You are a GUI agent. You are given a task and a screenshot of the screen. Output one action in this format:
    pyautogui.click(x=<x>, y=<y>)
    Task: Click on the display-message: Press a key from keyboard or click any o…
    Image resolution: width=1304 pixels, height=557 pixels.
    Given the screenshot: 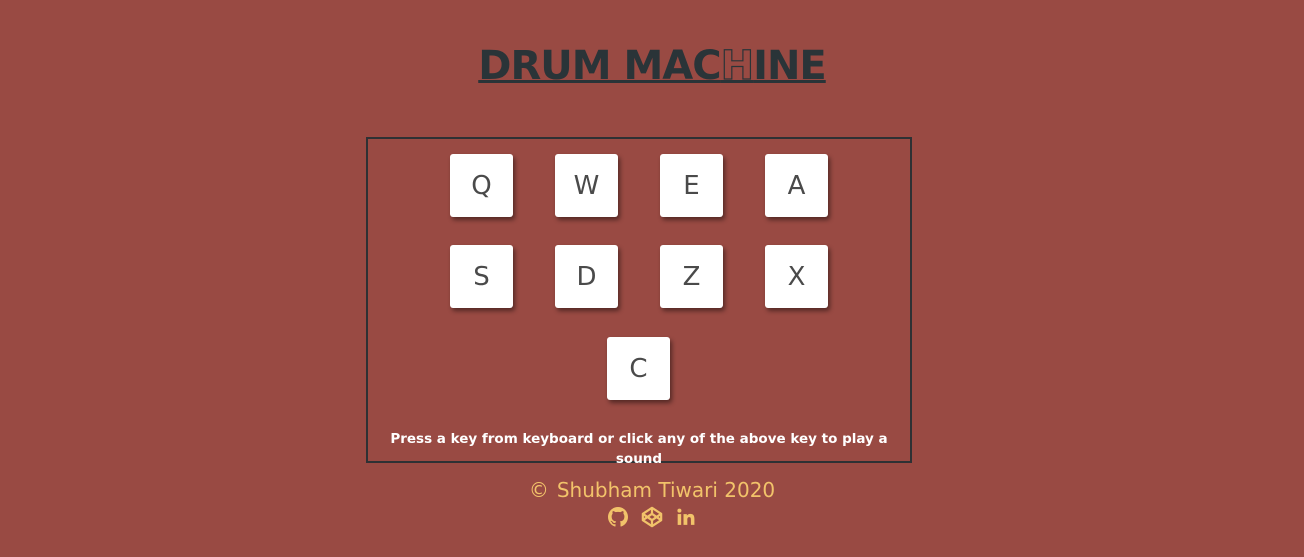 What is the action you would take?
    pyautogui.click(x=639, y=449)
    